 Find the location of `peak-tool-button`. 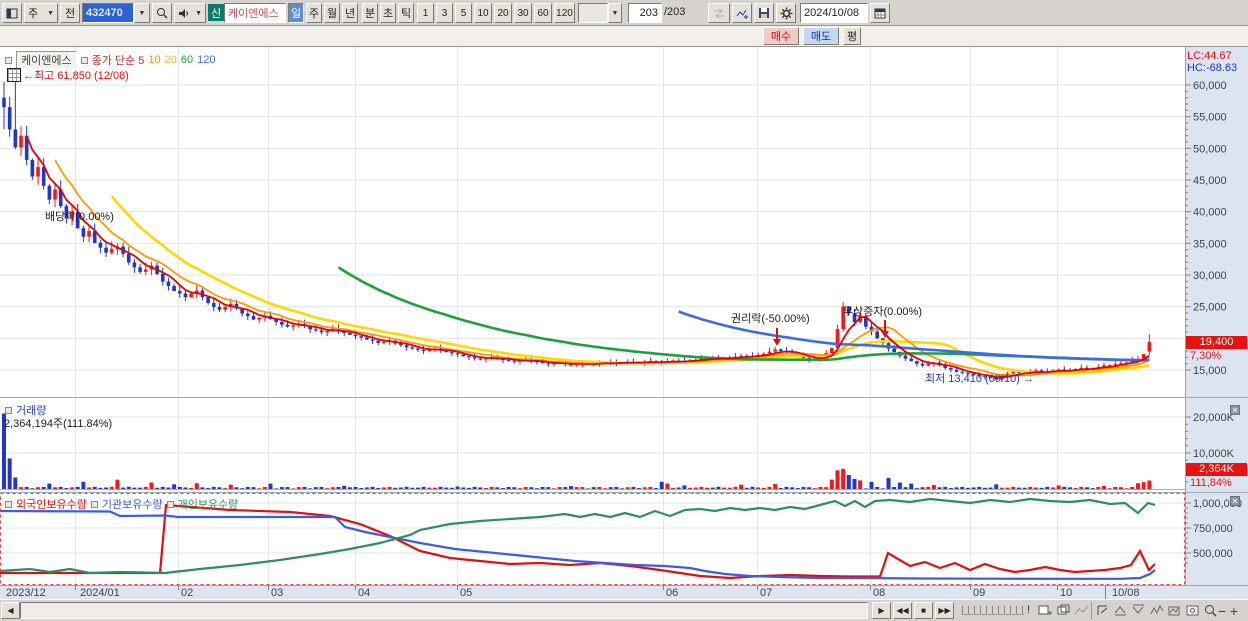

peak-tool-button is located at coordinates (1120, 610).